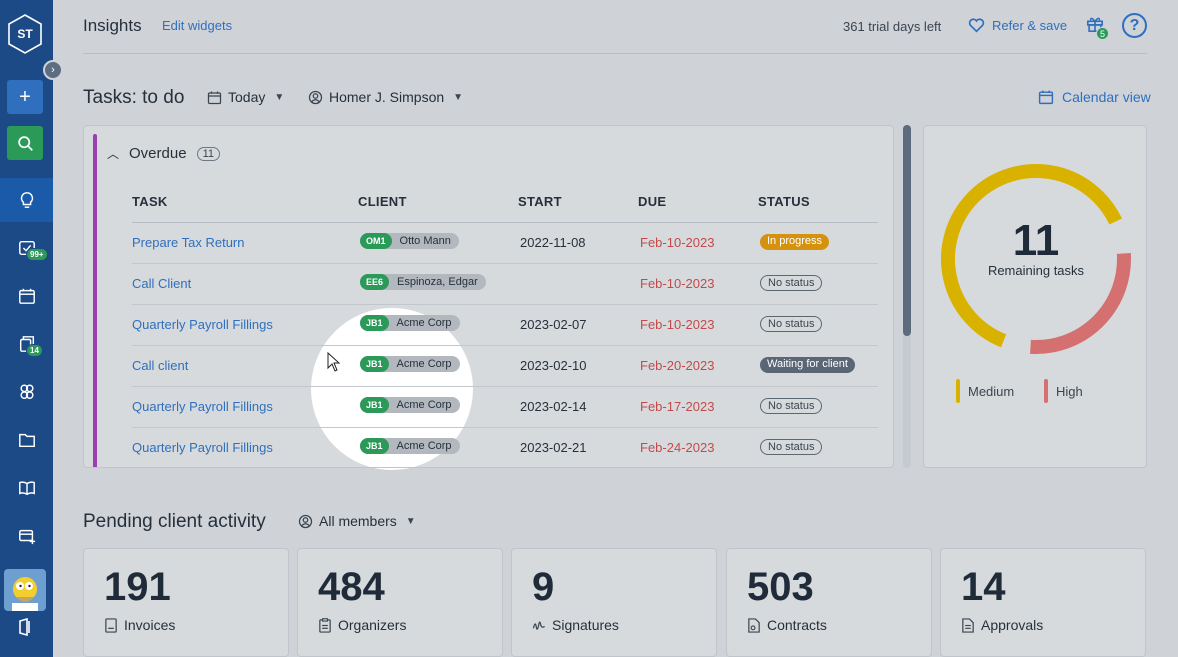 This screenshot has width=1178, height=657. What do you see at coordinates (543, 587) in the screenshot?
I see `signatures-count: 9` at bounding box center [543, 587].